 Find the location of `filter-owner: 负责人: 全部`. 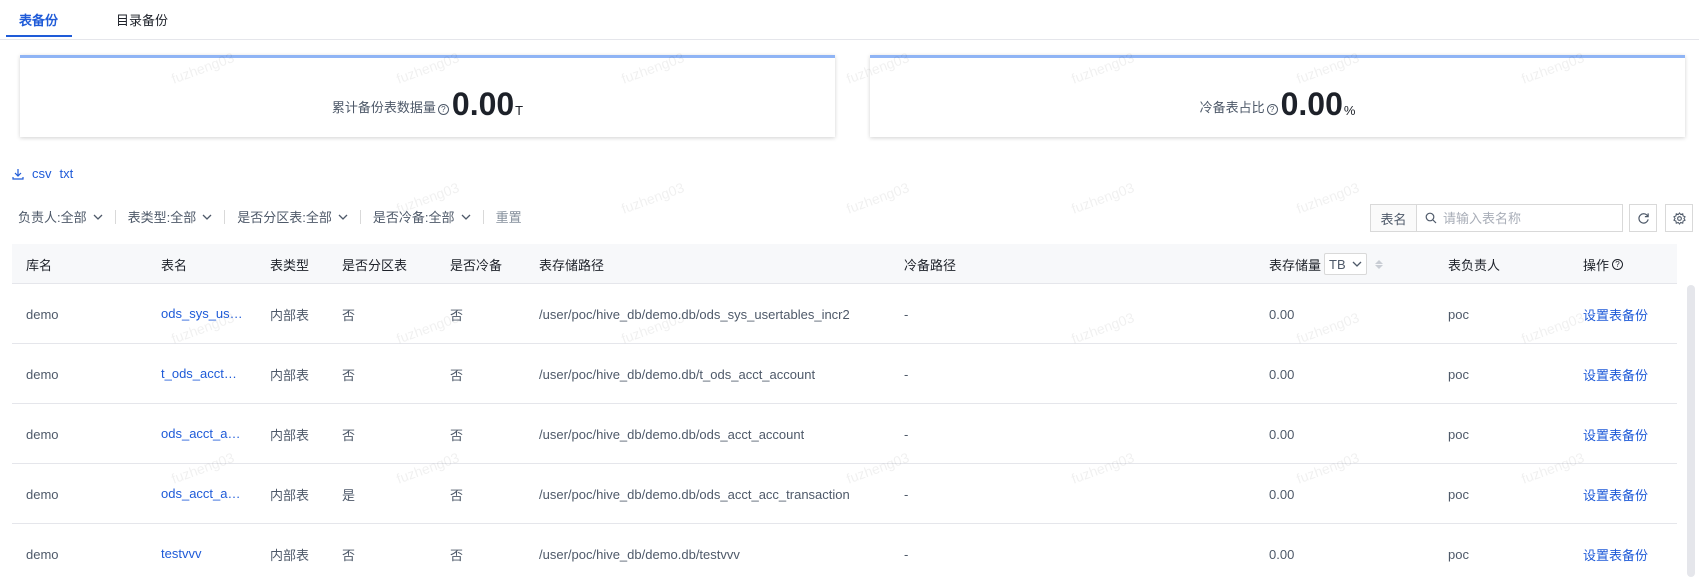

filter-owner: 负责人: 全部 is located at coordinates (60, 216).